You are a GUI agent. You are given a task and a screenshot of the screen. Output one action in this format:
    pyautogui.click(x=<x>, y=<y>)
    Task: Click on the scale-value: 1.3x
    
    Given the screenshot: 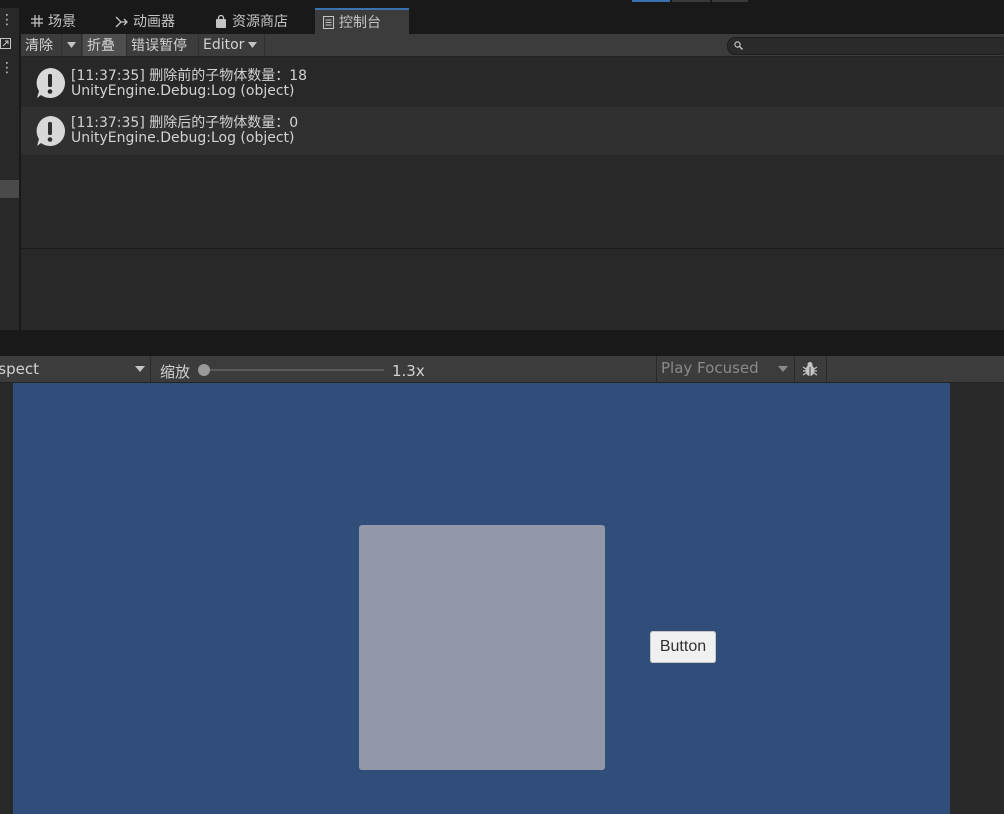 What is the action you would take?
    pyautogui.click(x=408, y=371)
    